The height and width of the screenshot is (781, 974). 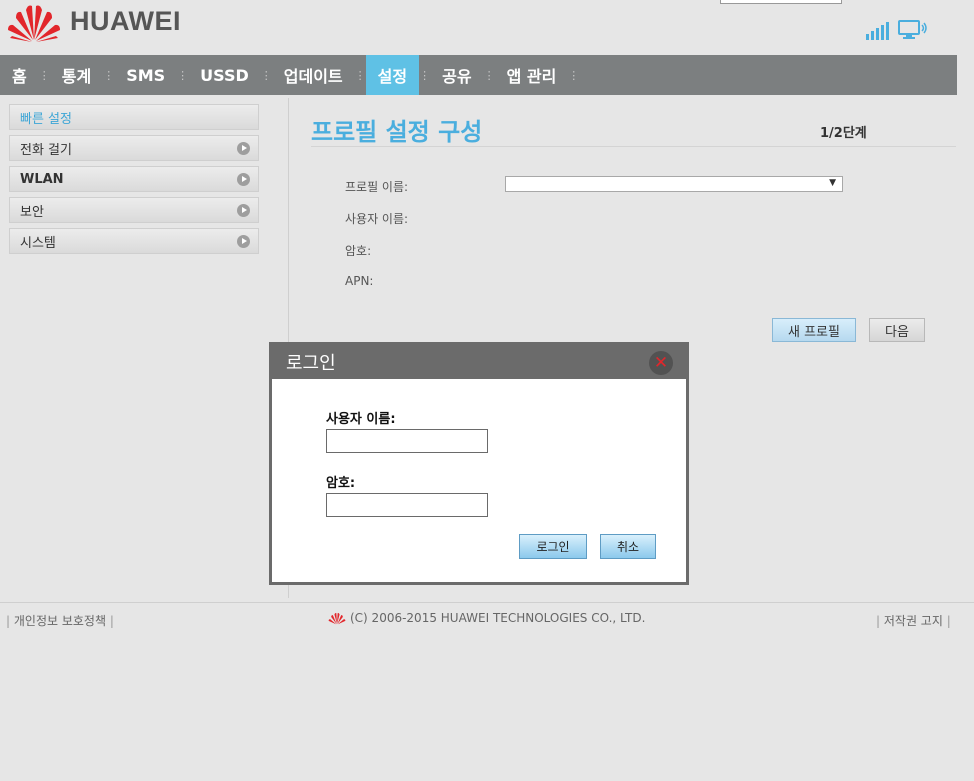 What do you see at coordinates (313, 75) in the screenshot?
I see `nav-update: 업데이트` at bounding box center [313, 75].